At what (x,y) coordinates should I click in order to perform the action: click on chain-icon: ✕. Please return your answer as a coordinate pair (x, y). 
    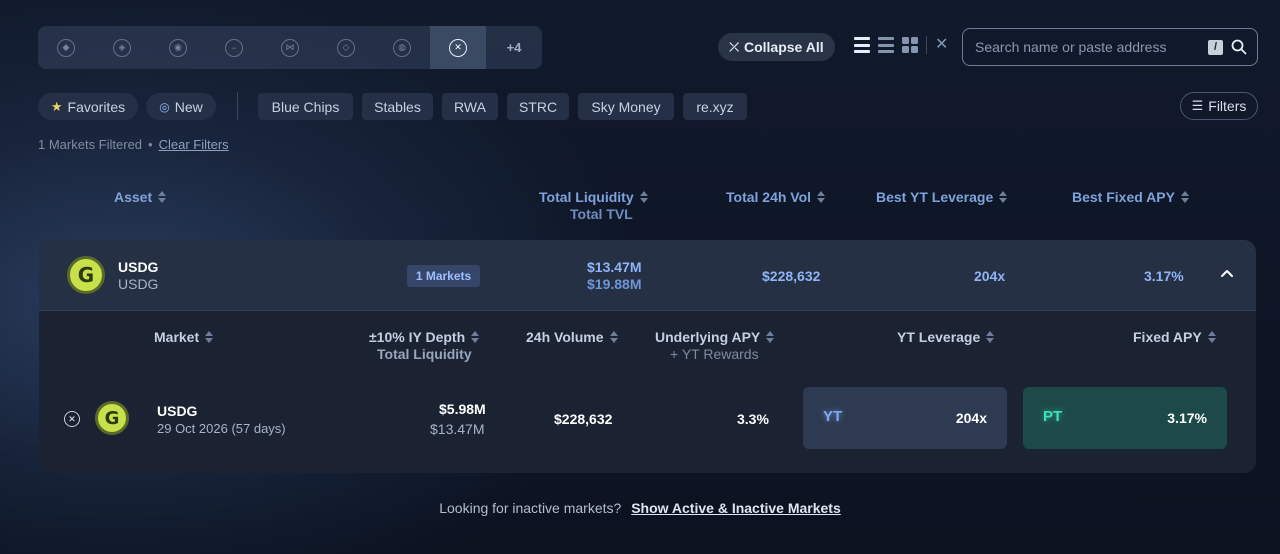
    Looking at the image, I should click on (72, 419).